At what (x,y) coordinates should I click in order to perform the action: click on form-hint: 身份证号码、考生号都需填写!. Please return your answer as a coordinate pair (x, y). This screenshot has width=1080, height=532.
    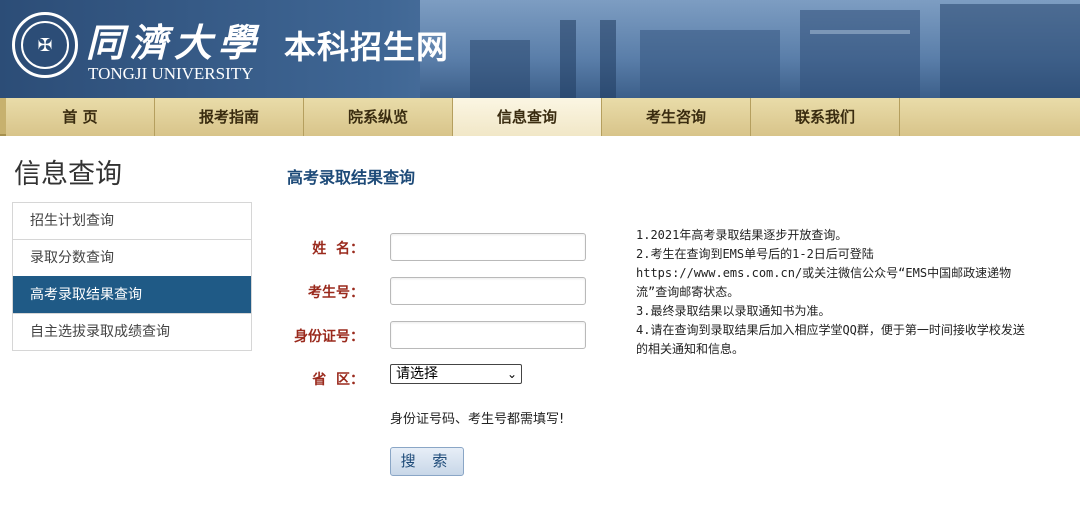
    Looking at the image, I should click on (477, 419).